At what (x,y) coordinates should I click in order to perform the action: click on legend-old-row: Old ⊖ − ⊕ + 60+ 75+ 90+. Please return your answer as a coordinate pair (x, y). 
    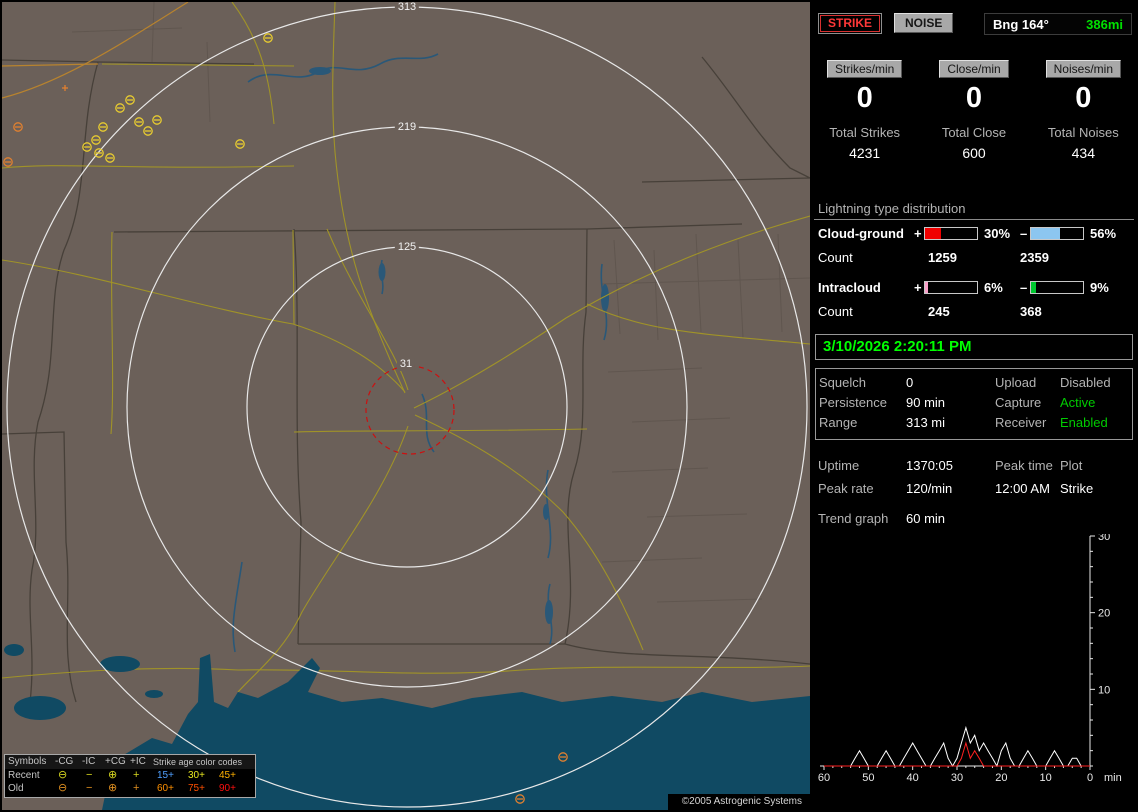
    Looking at the image, I should click on (130, 788).